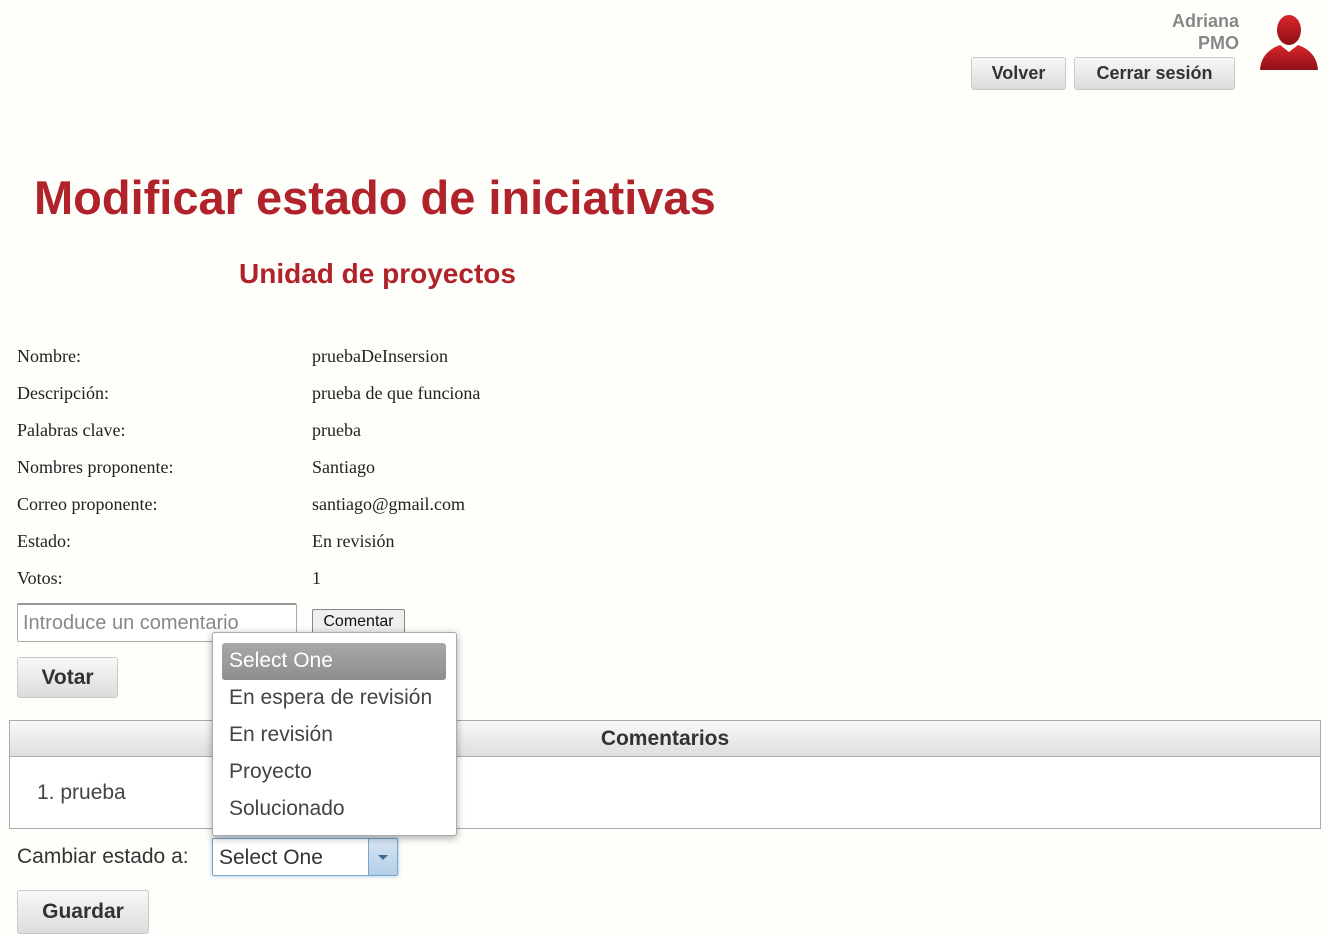  What do you see at coordinates (353, 541) in the screenshot?
I see `field-value-estado: En revisión` at bounding box center [353, 541].